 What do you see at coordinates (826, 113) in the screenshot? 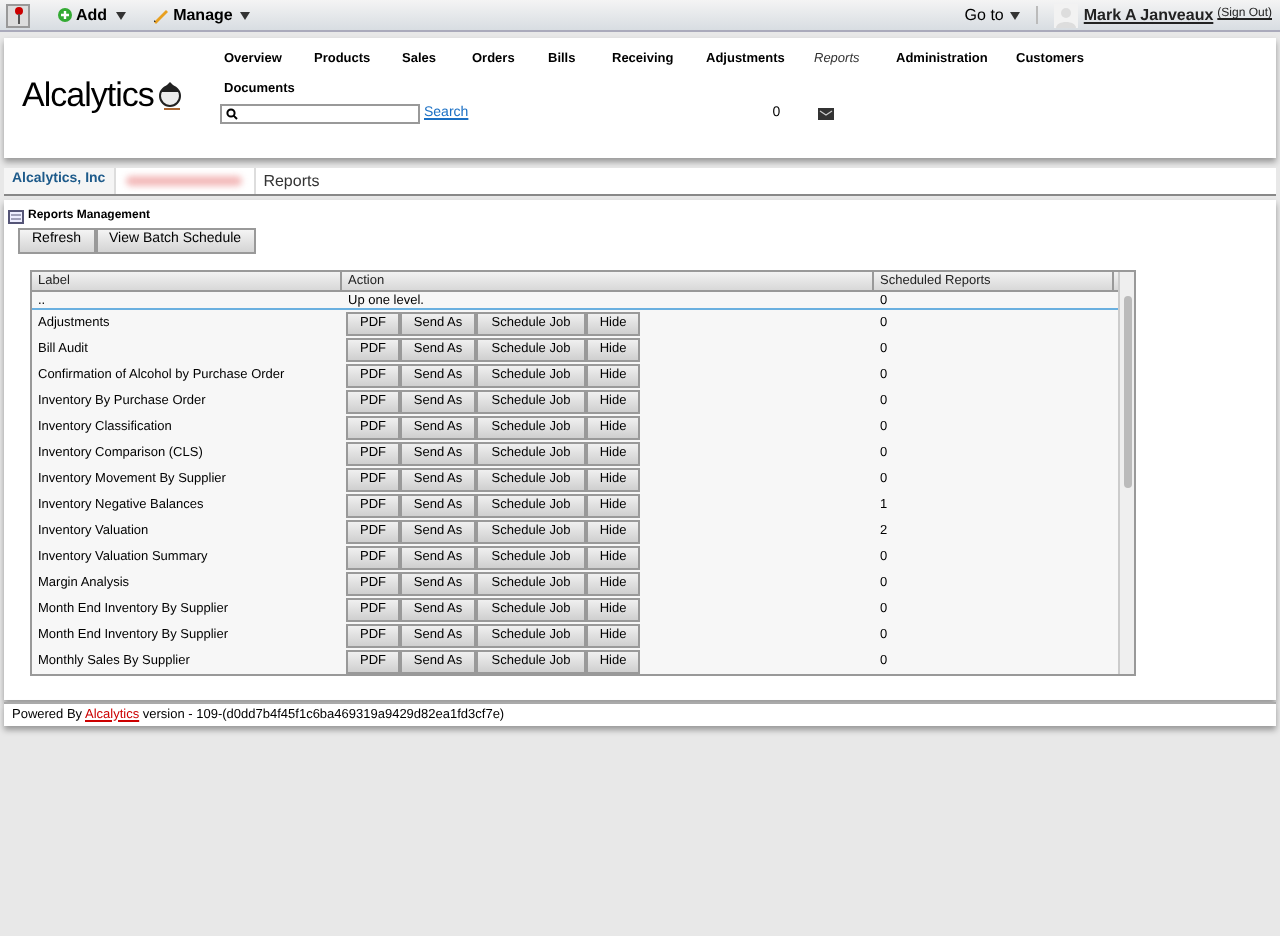
I see `mail-icon` at bounding box center [826, 113].